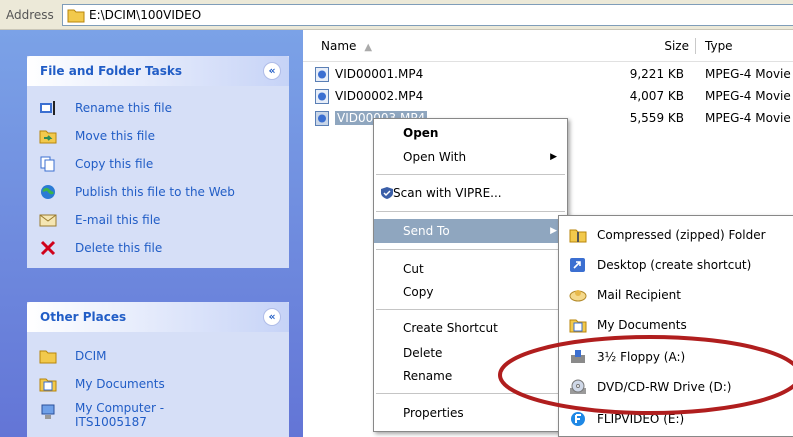 The width and height of the screenshot is (793, 437). I want to click on send-to-mail-recipient: Mail Recipient, so click(676, 295).